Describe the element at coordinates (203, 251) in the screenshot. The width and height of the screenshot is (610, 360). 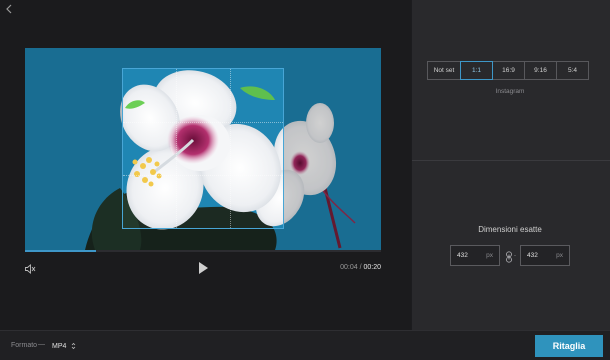
I see `playback-progress-track` at that location.